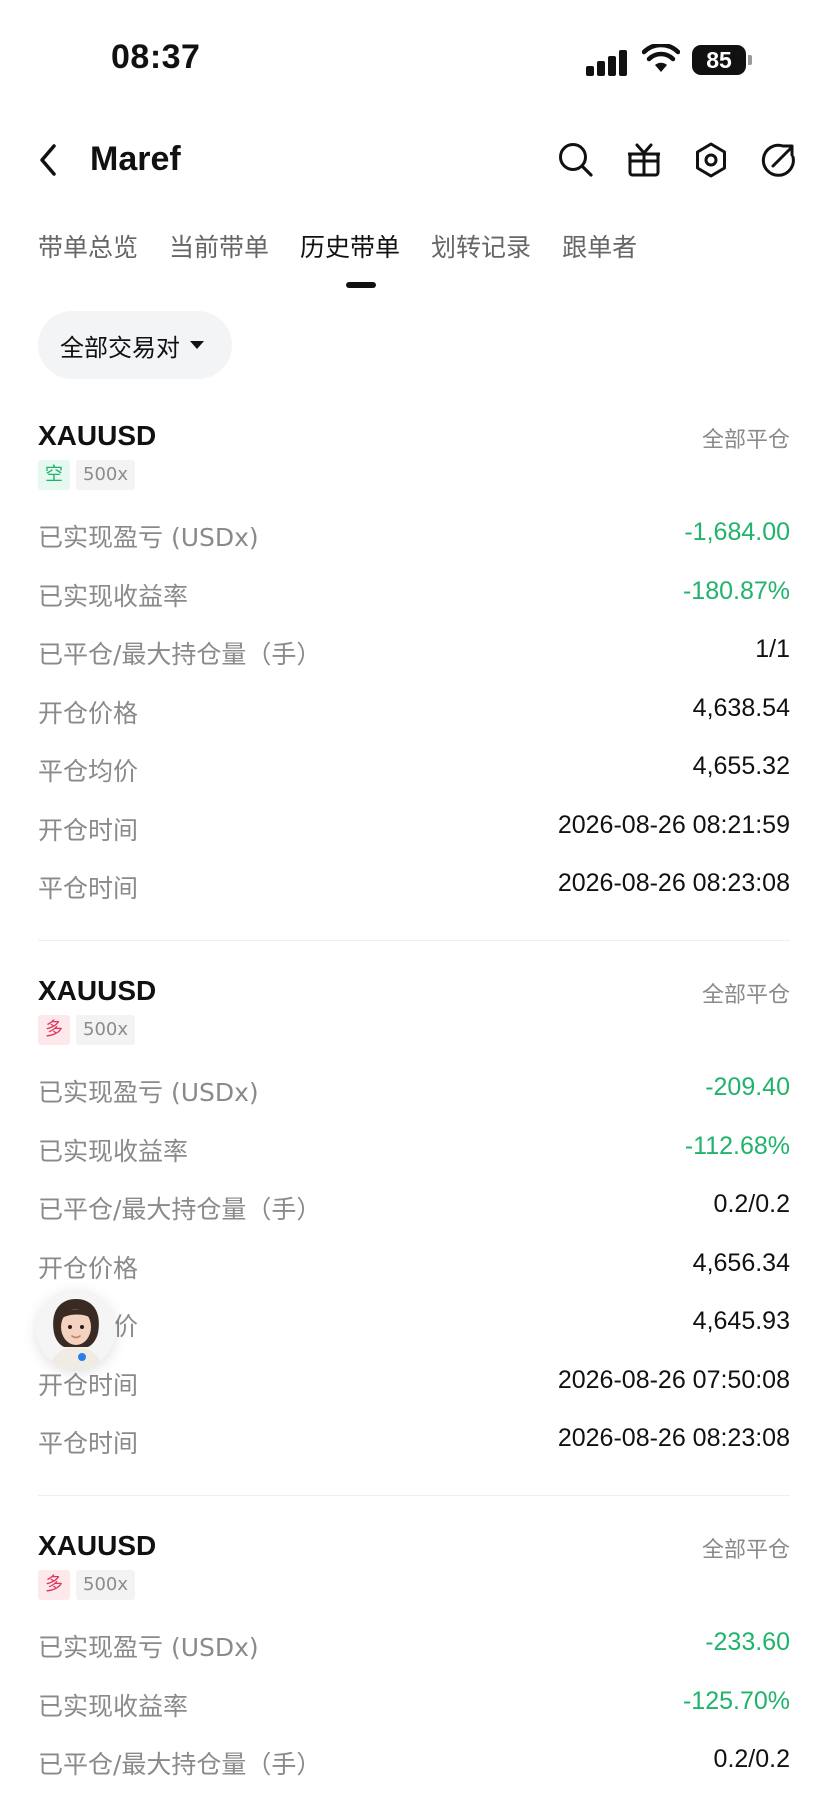 This screenshot has width=828, height=1800. I want to click on tab-followers: 跟单者, so click(599, 258).